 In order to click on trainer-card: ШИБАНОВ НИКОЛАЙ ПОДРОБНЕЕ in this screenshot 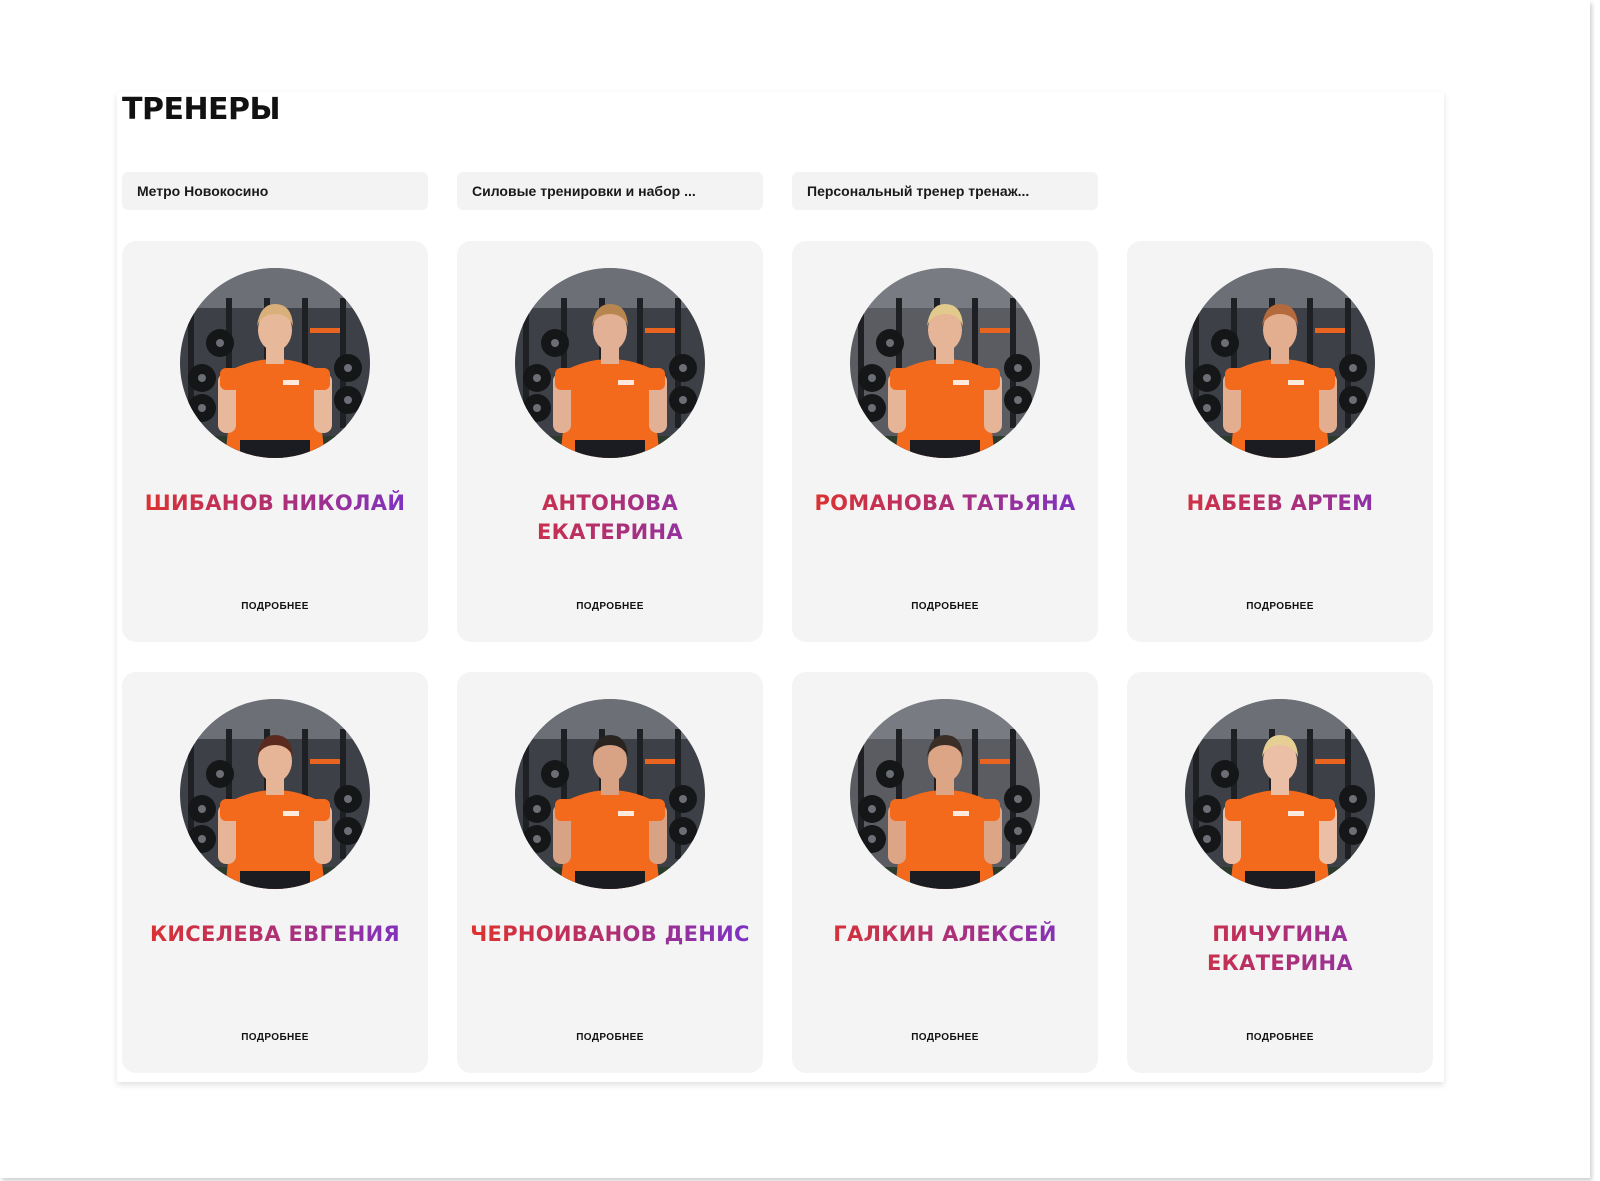, I will do `click(275, 441)`.